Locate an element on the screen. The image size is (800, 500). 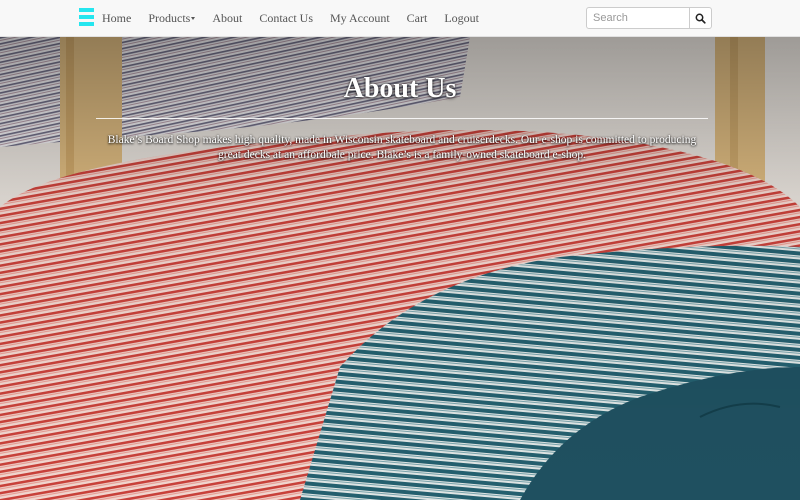
caret-down-icon is located at coordinates (193, 18).